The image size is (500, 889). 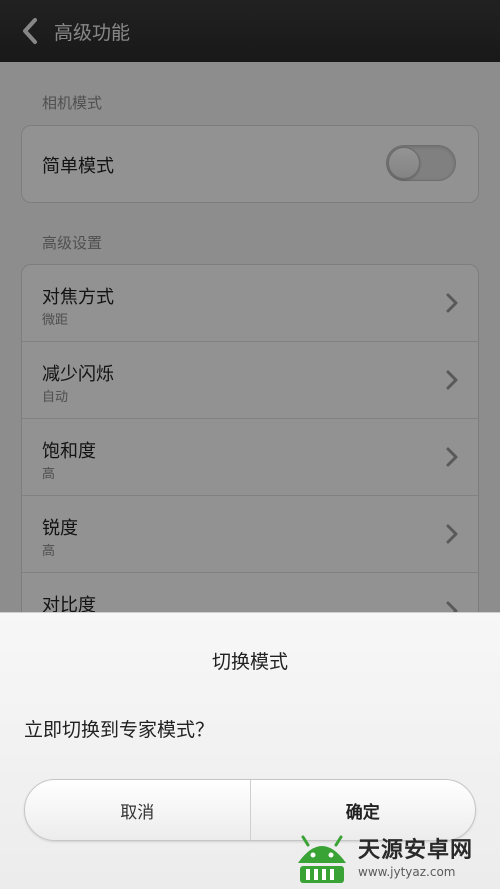 I want to click on android-logo-icon, so click(x=322, y=859).